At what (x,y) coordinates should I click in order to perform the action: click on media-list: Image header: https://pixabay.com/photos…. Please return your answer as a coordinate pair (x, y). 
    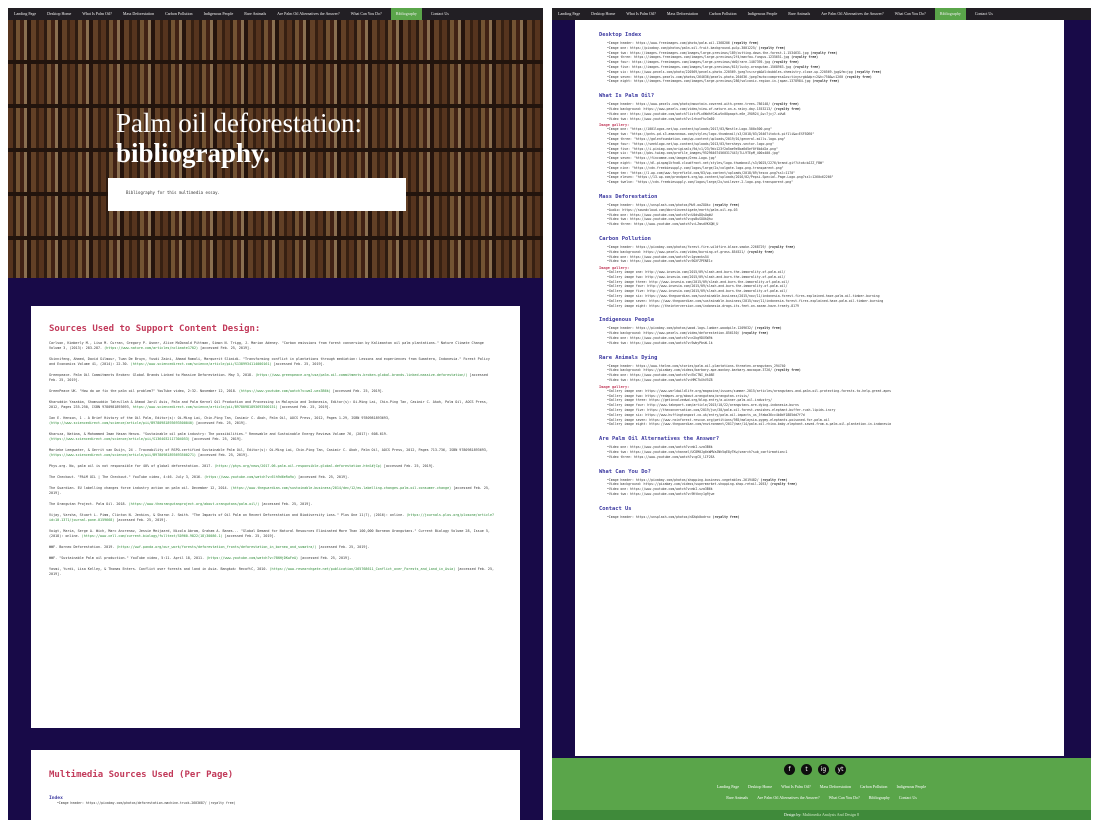
    Looking at the image, I should click on (827, 335).